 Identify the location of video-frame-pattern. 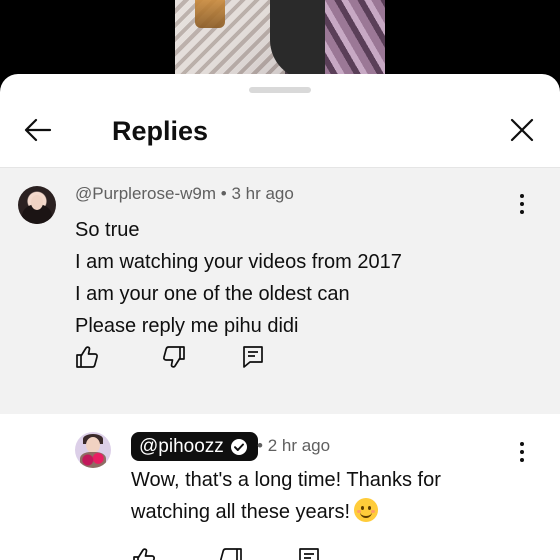
(230, 40).